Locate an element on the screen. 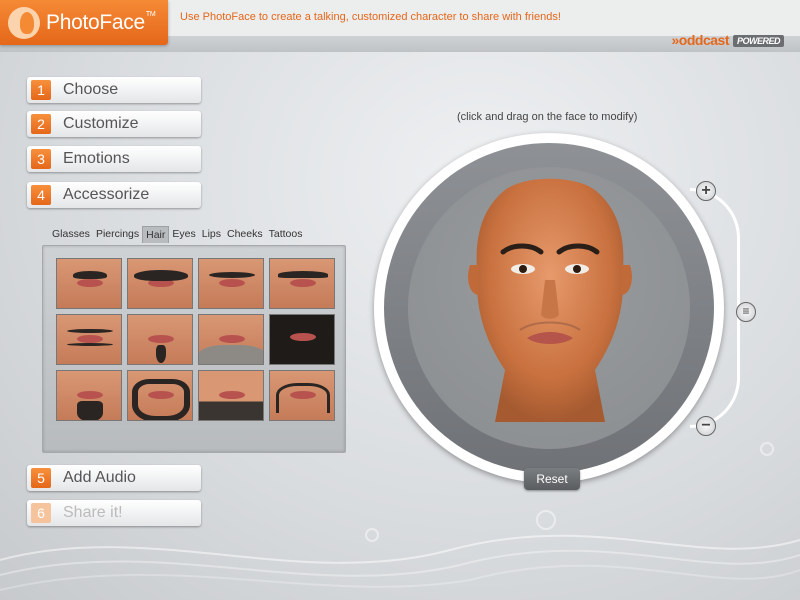 The width and height of the screenshot is (800, 600). tab-piercings: Piercings is located at coordinates (117, 234).